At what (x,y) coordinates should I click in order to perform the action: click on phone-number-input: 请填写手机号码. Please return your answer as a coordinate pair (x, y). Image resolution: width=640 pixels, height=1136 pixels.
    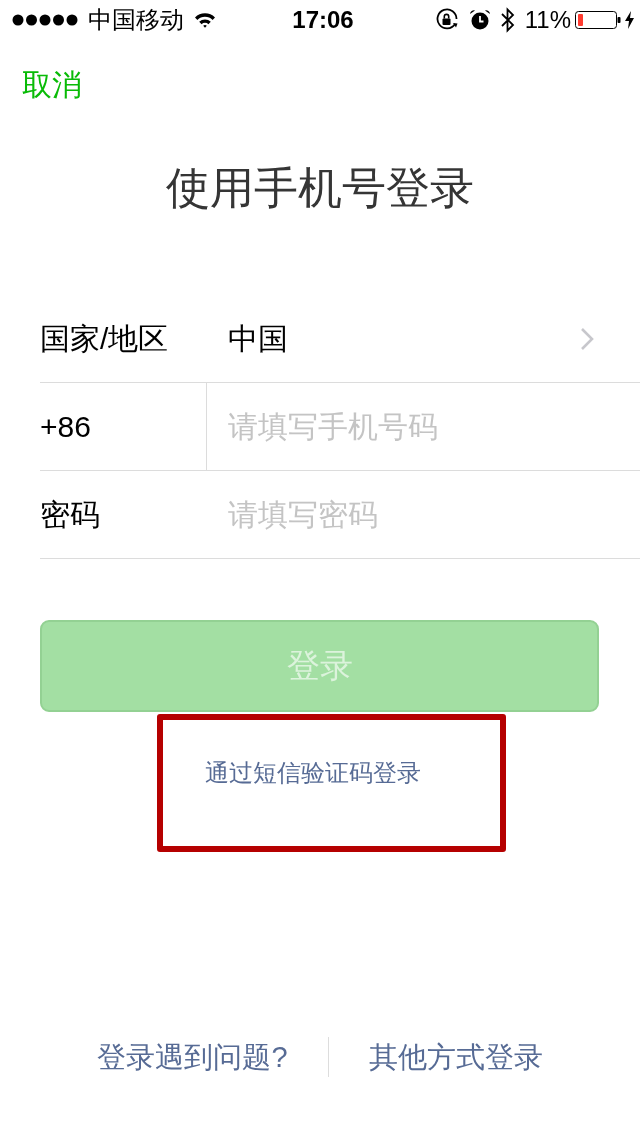
    Looking at the image, I should click on (421, 426).